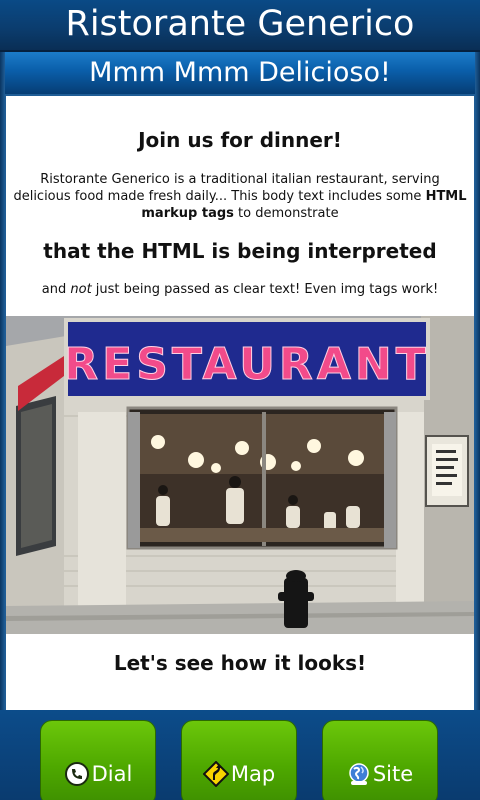 This screenshot has width=480, height=800. What do you see at coordinates (359, 774) in the screenshot?
I see `globe-icon` at bounding box center [359, 774].